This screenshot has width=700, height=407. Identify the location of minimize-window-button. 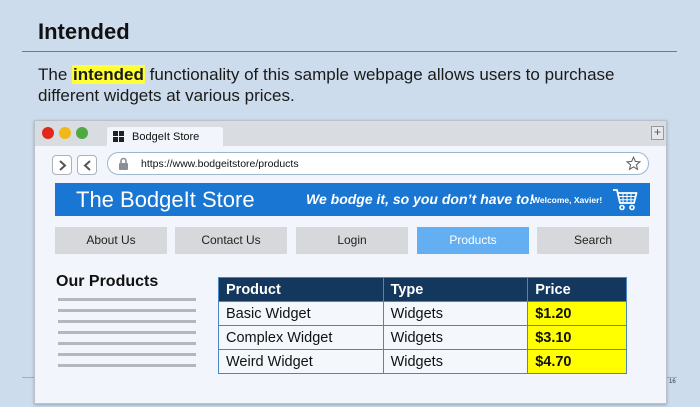
(65, 133).